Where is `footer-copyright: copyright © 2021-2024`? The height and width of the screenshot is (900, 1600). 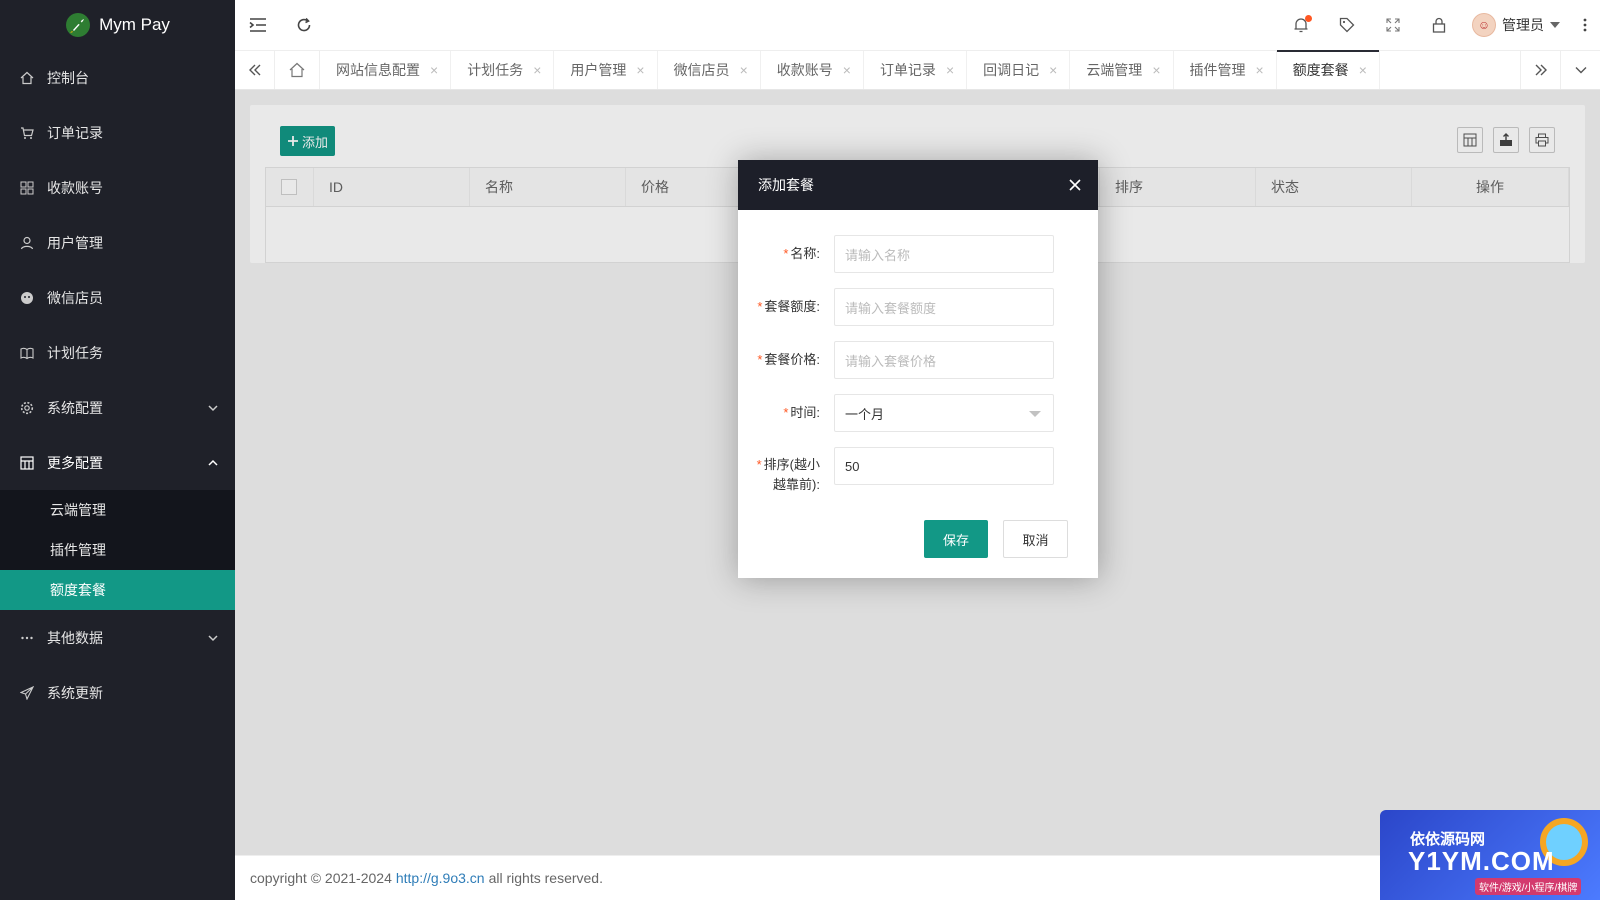 footer-copyright: copyright © 2021-2024 is located at coordinates (321, 878).